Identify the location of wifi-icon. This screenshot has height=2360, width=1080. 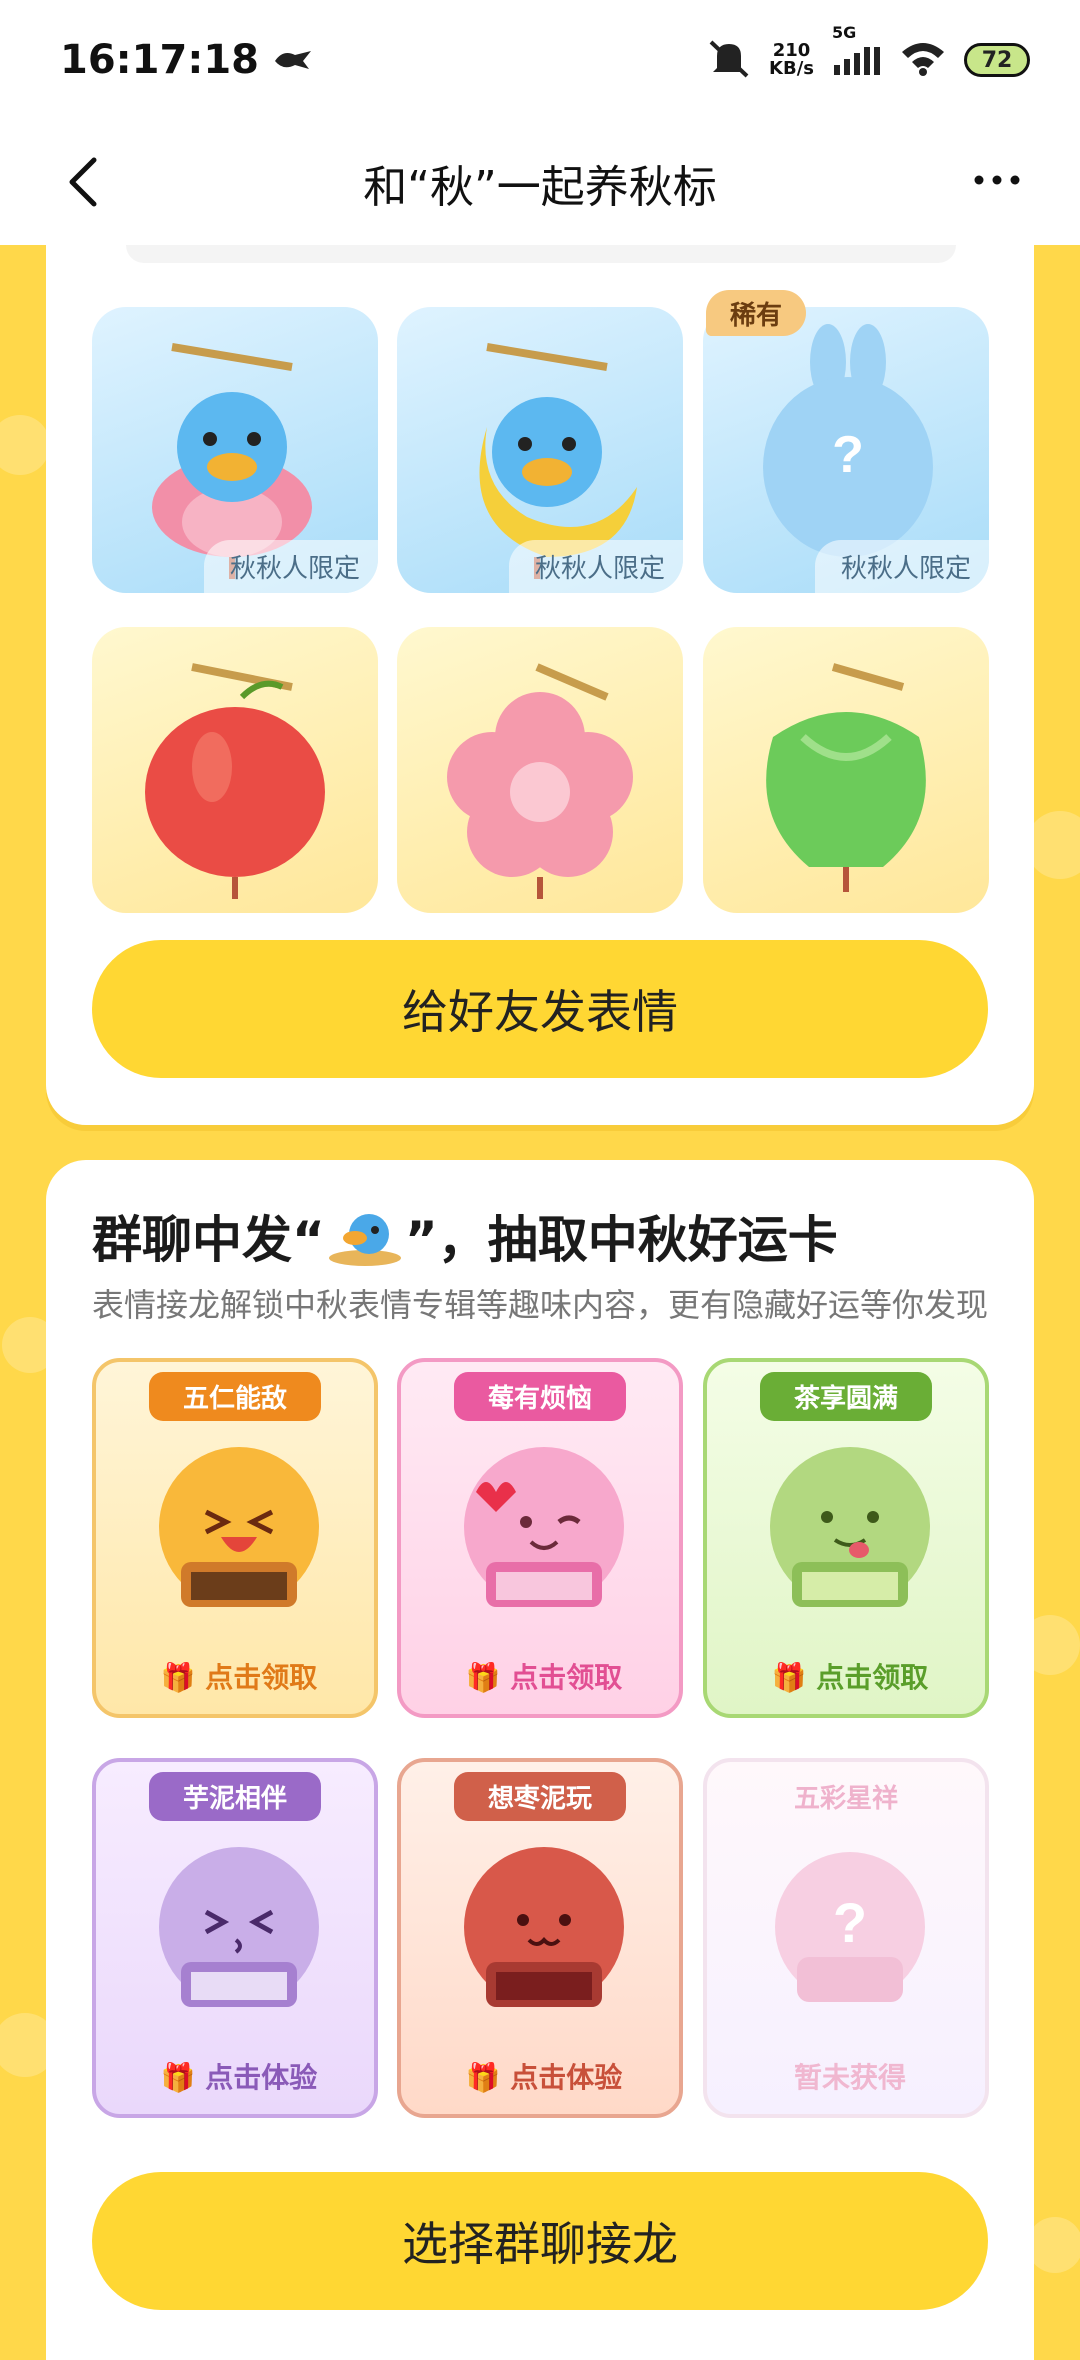
(923, 60).